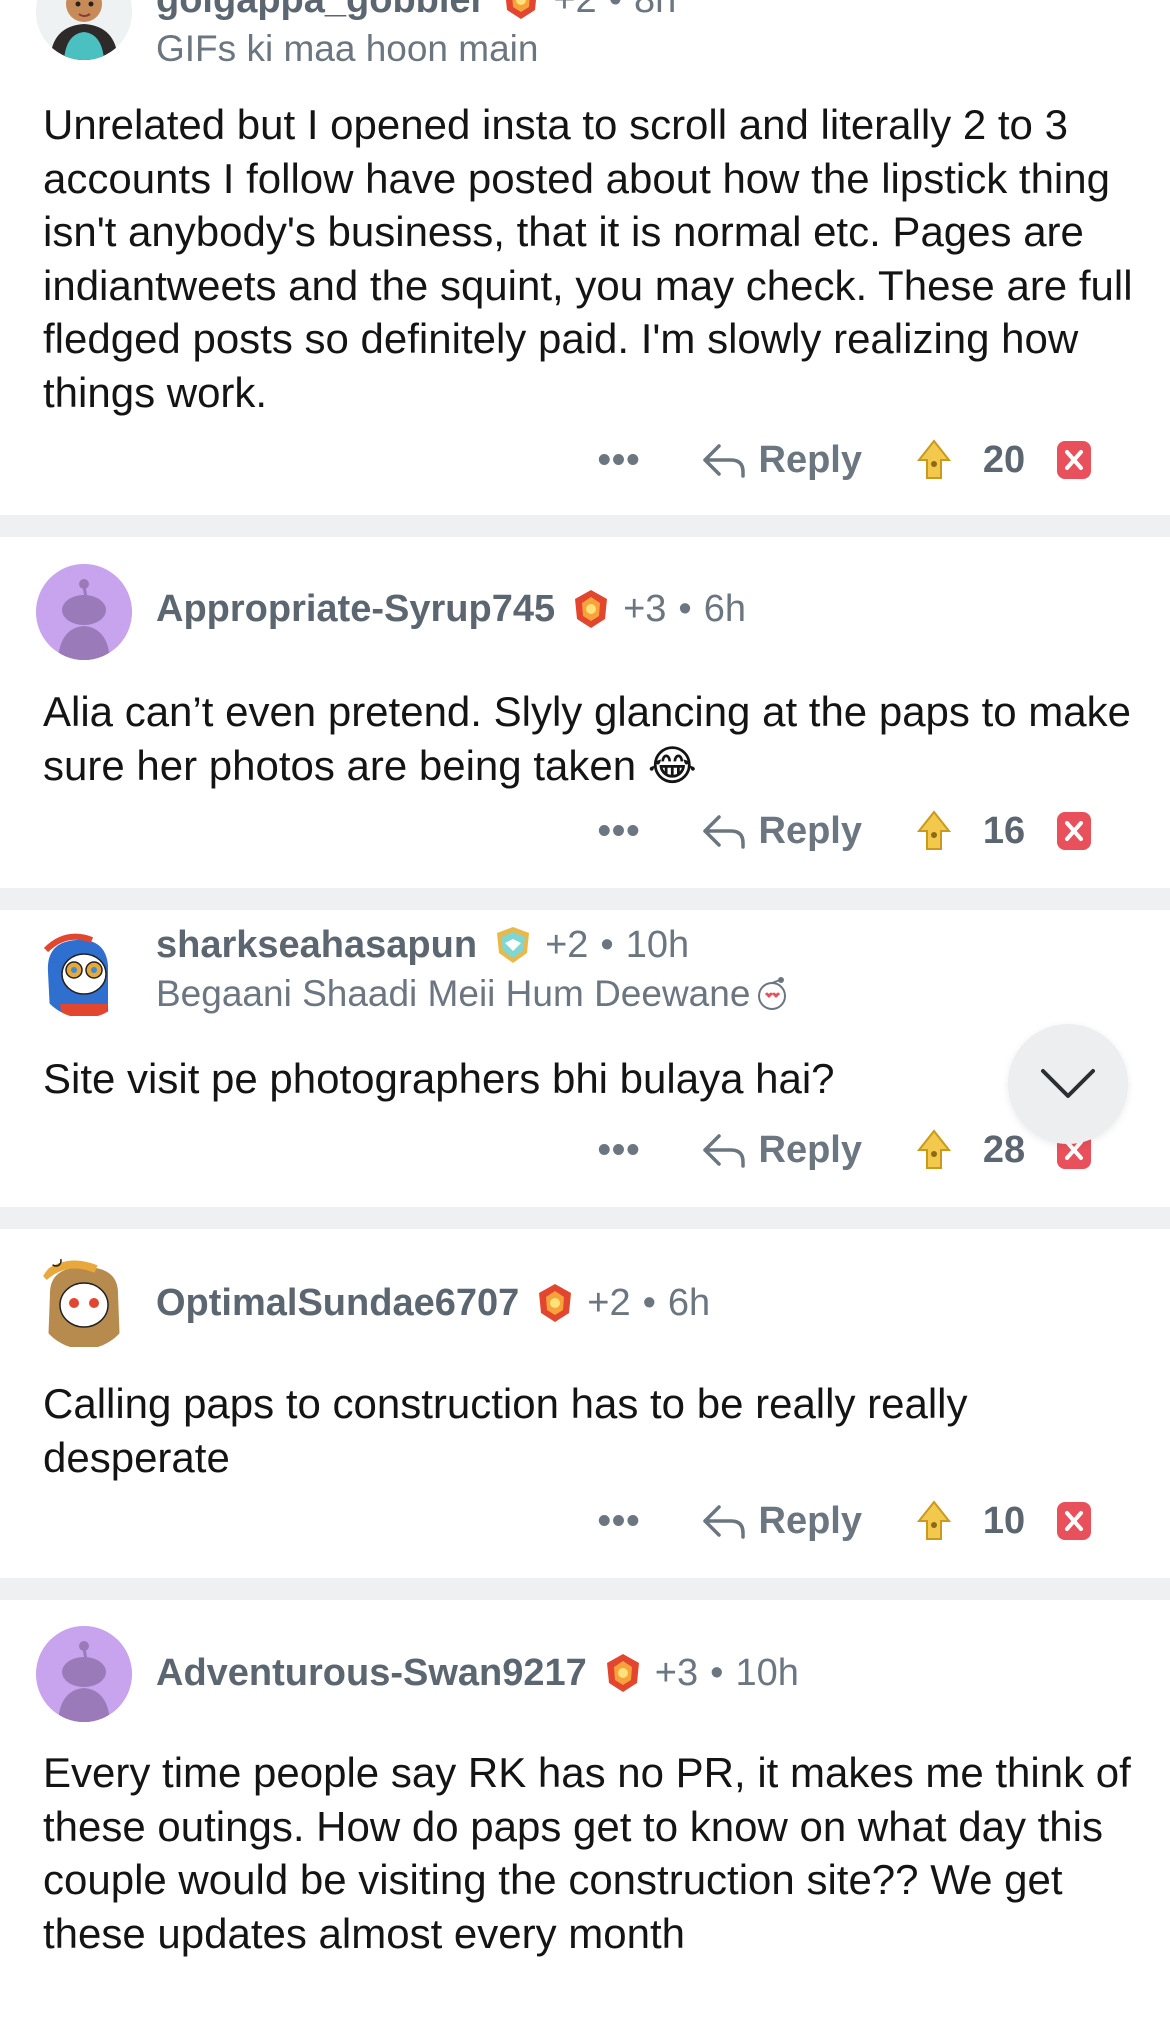 The image size is (1170, 2025). Describe the element at coordinates (1004, 1520) in the screenshot. I see `vote-score: 10` at that location.